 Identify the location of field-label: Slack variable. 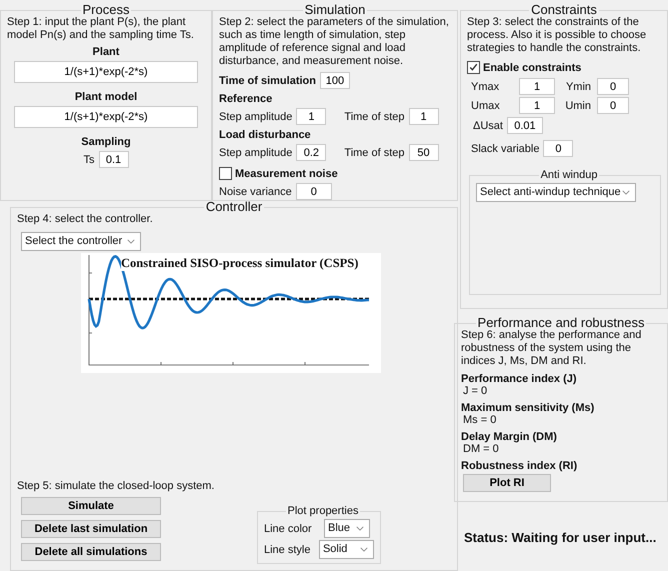
(505, 148).